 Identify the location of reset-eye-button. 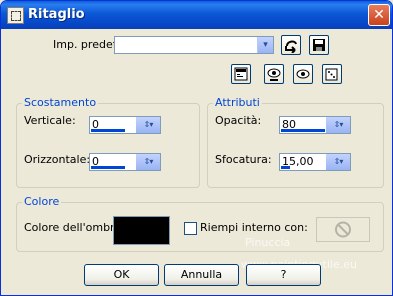
(303, 74).